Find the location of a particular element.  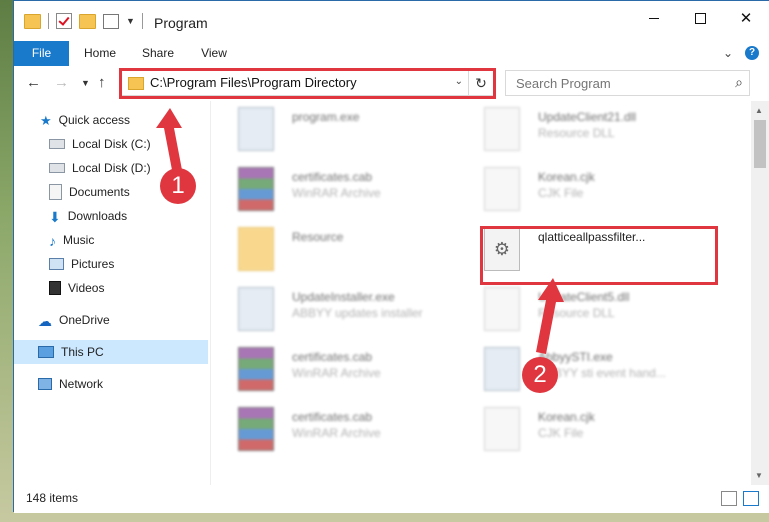

step-badge-1: 1 is located at coordinates (178, 186).